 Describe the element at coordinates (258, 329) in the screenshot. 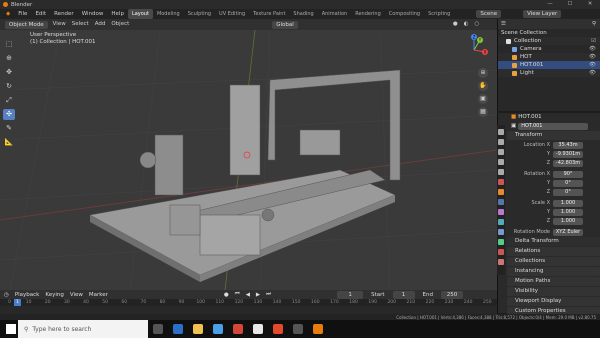

I see `chrome-icon` at that location.